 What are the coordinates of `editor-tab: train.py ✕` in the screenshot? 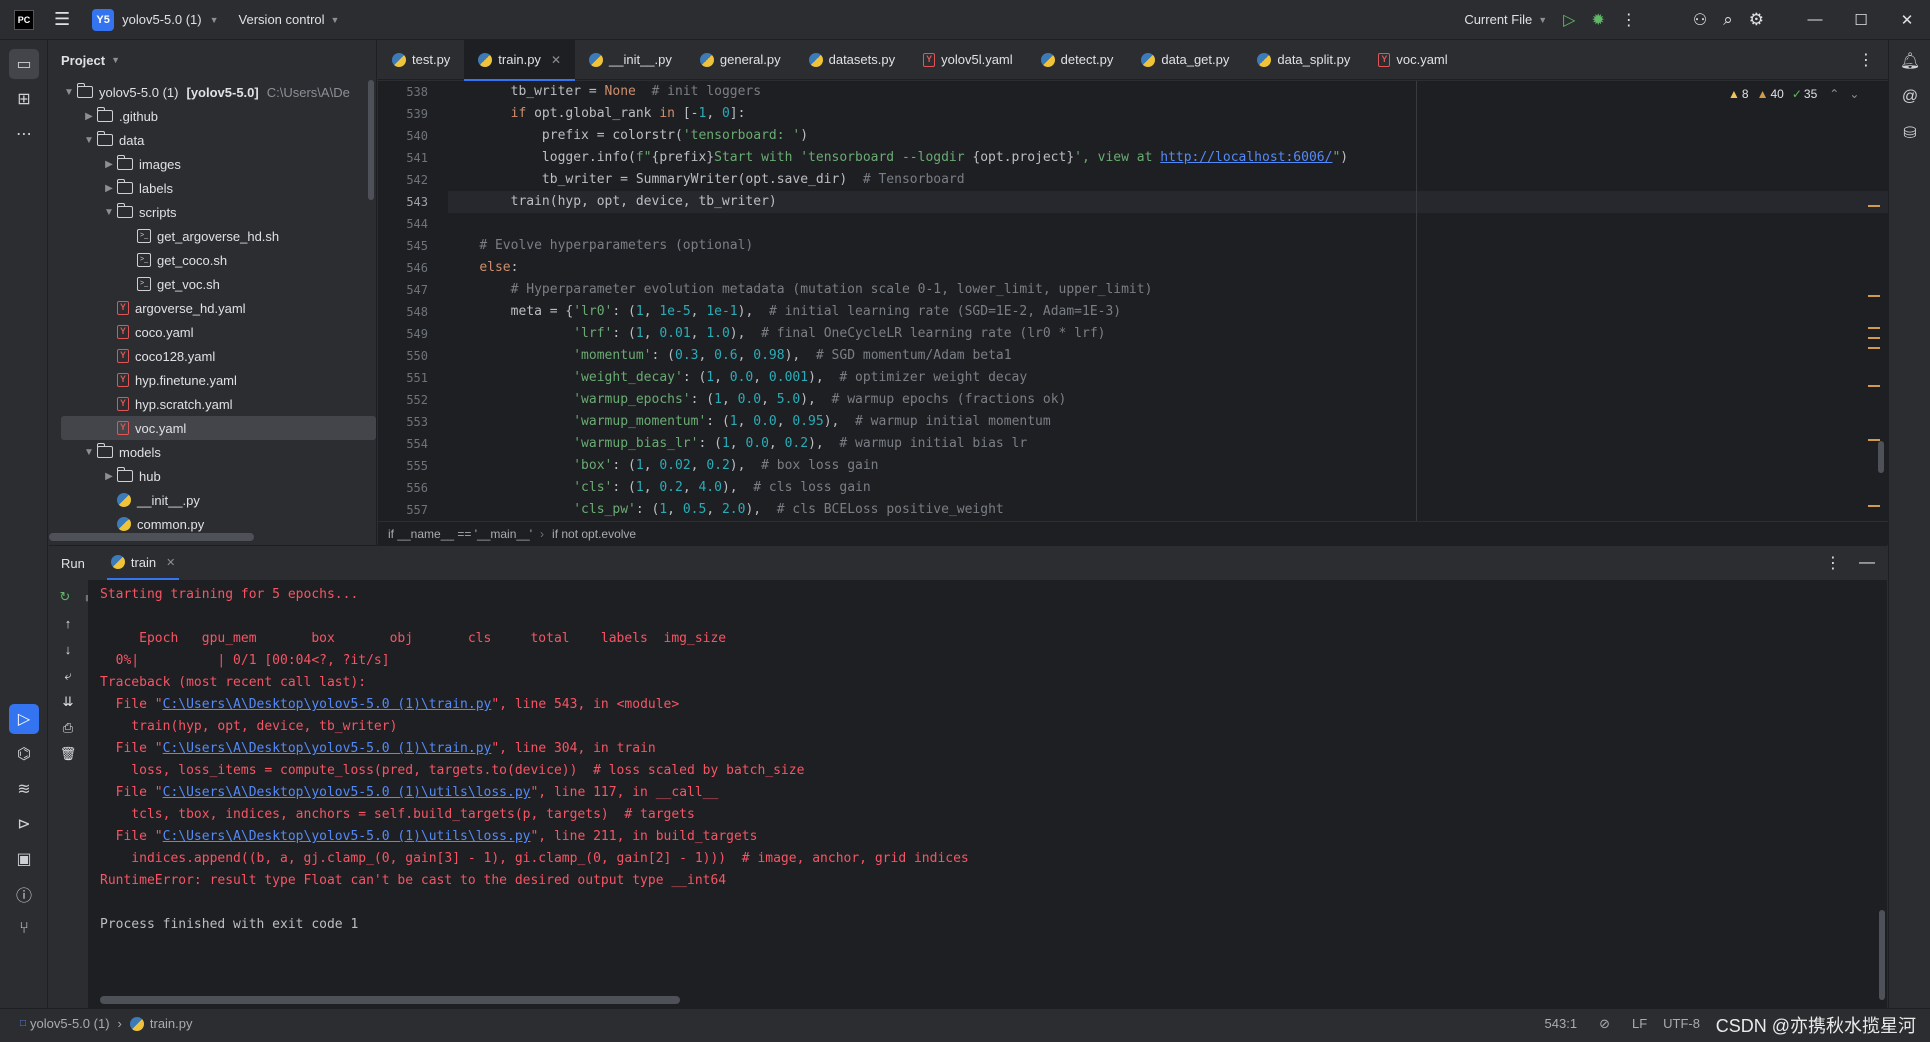 It's located at (519, 60).